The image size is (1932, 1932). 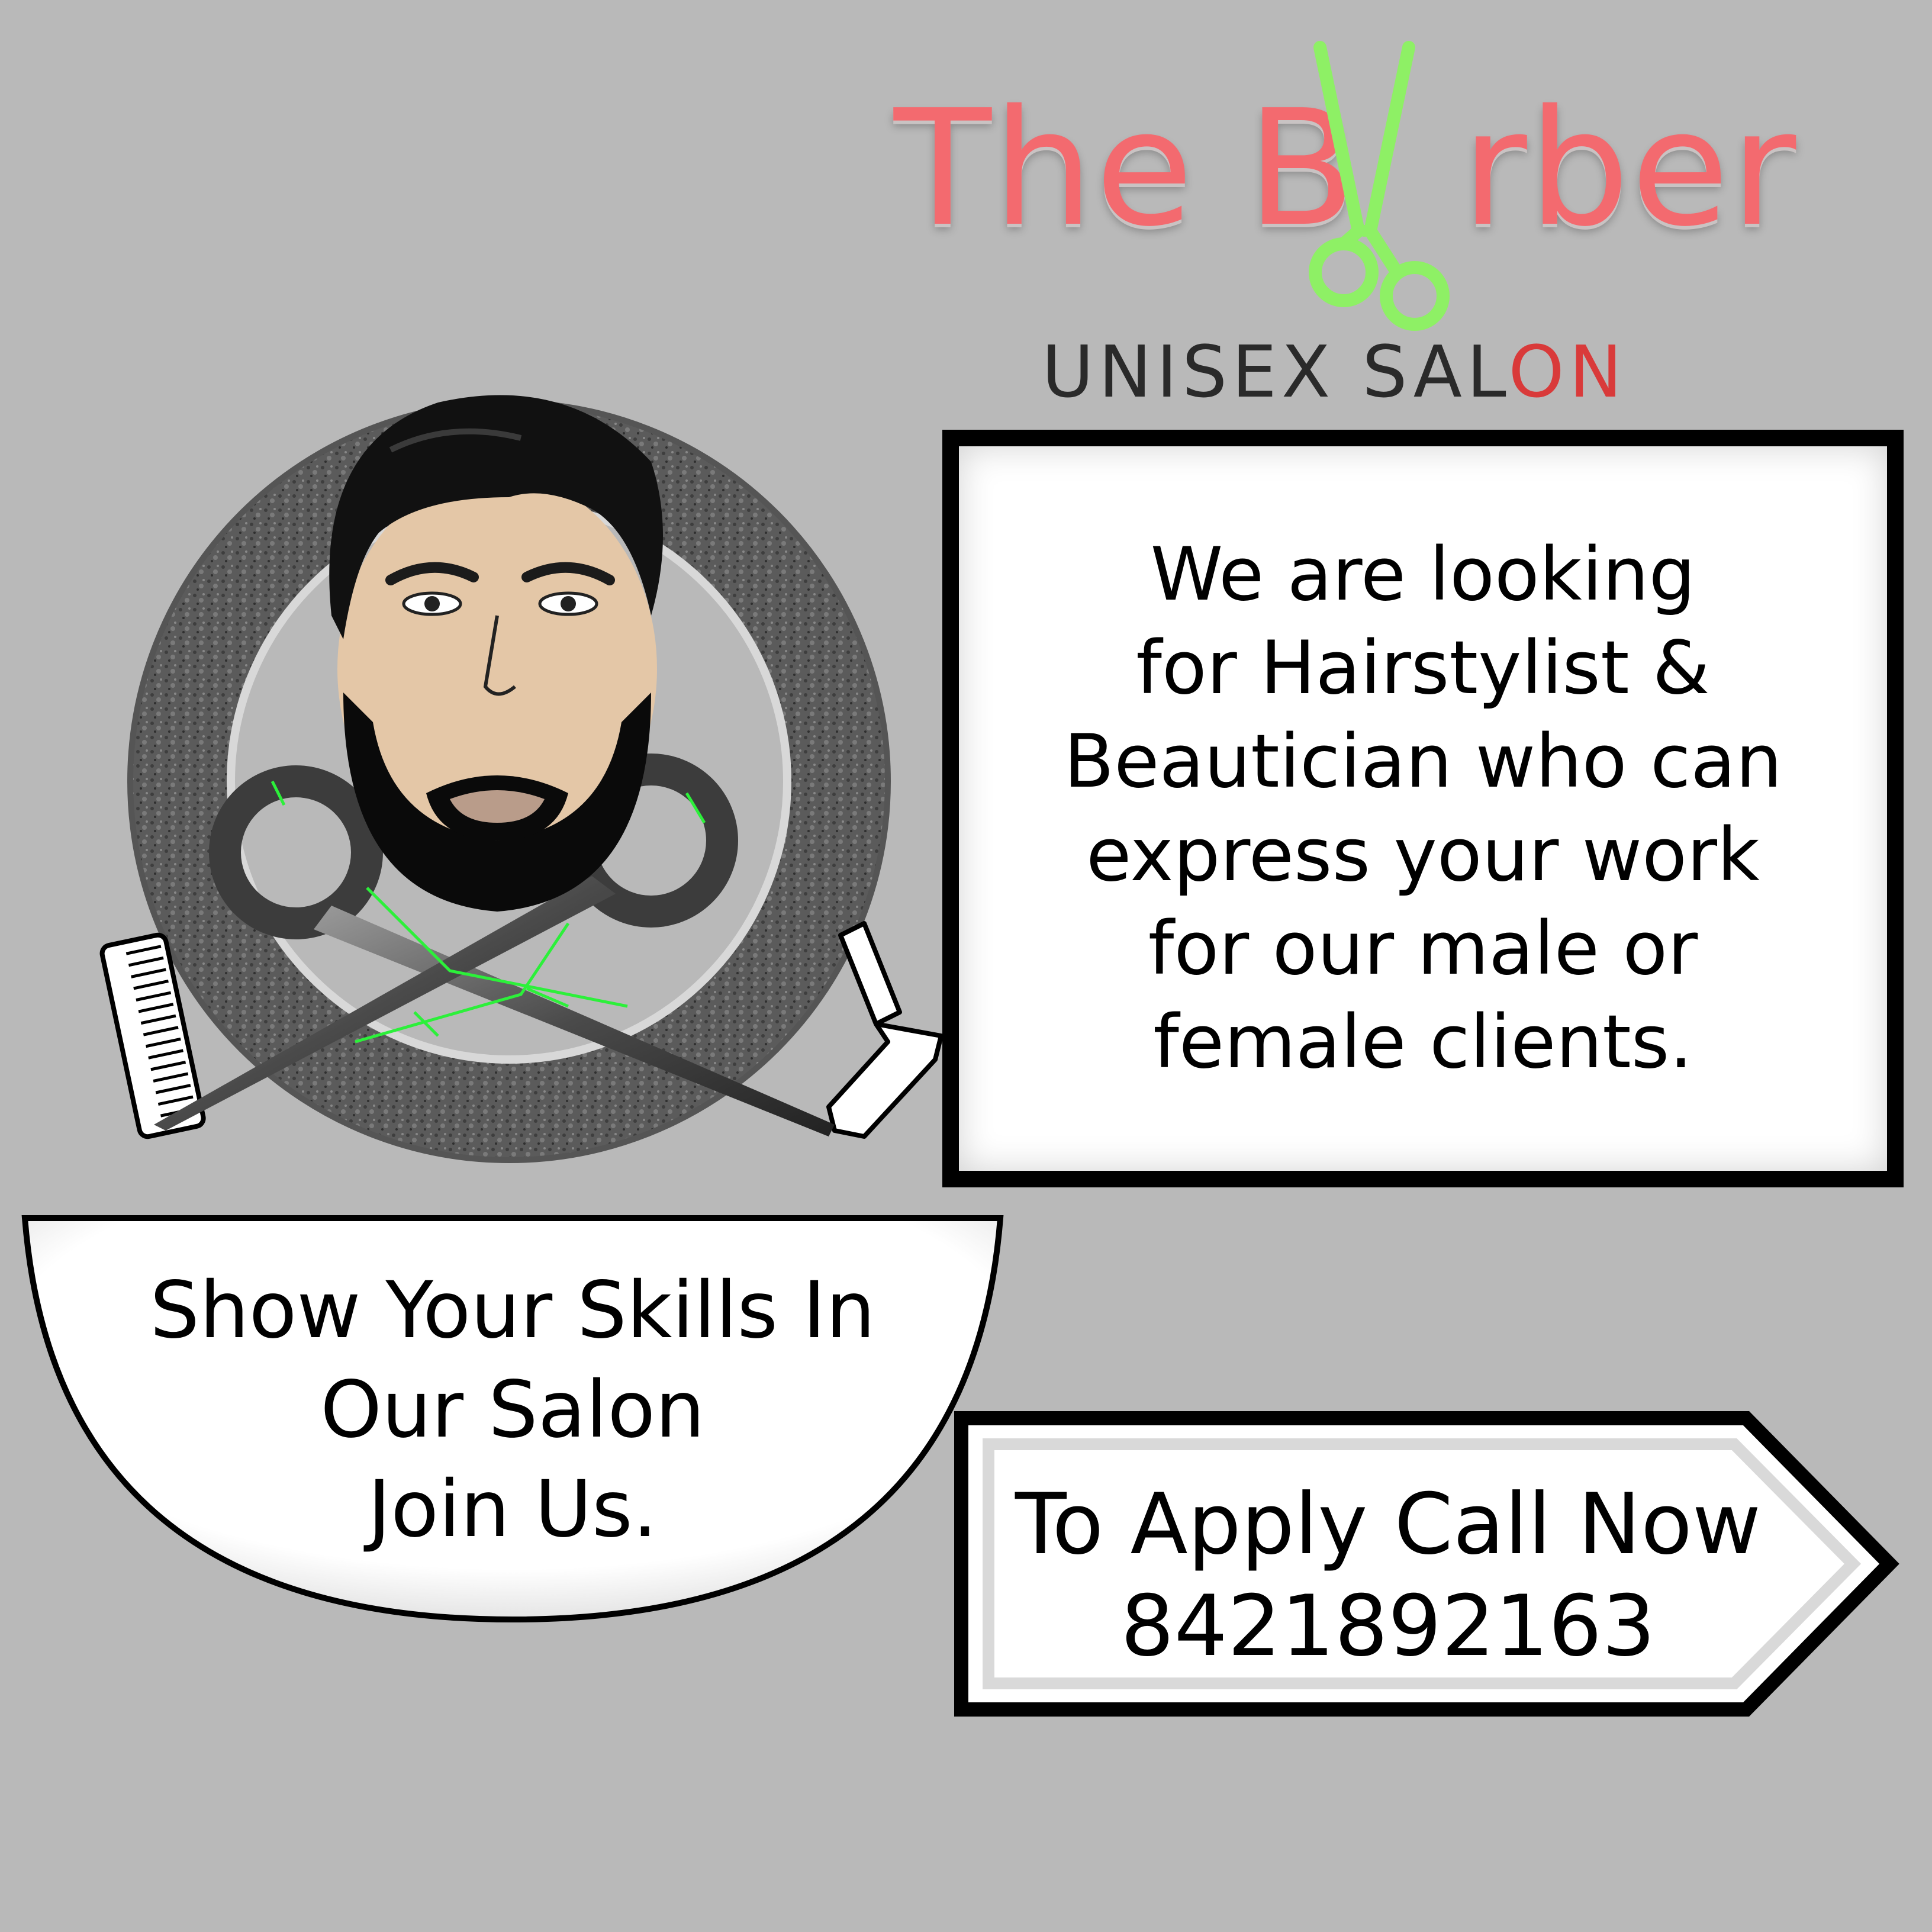 I want to click on call-label: To Apply Call Now, so click(x=1388, y=1525).